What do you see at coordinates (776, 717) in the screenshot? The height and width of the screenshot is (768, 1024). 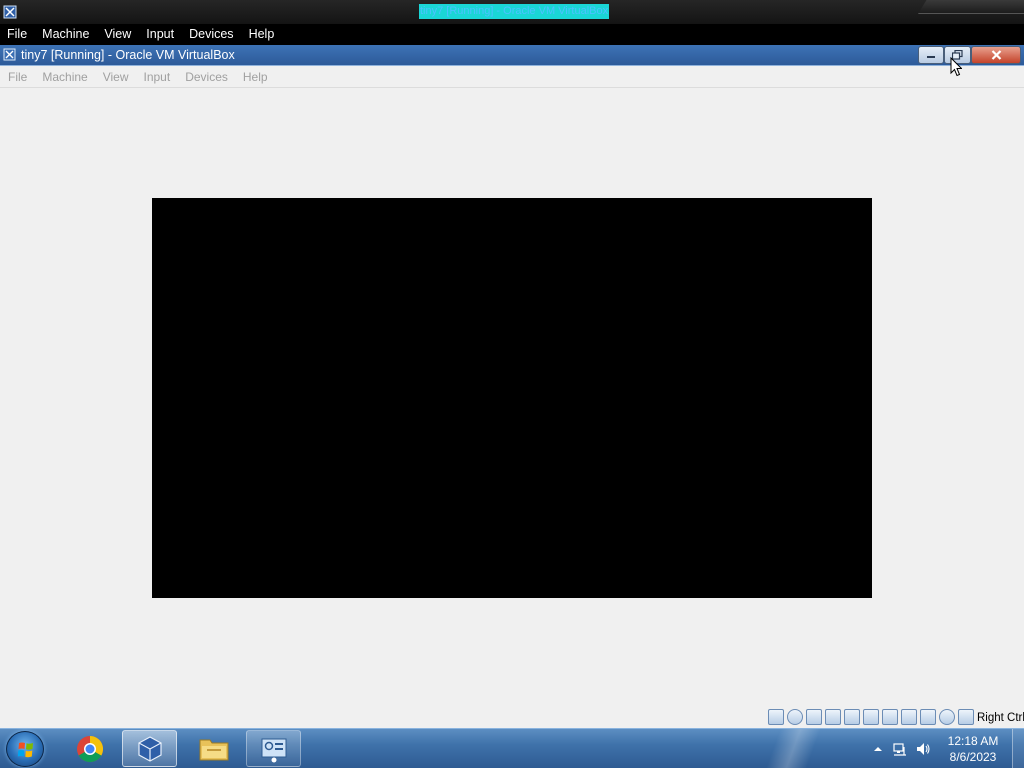 I see `hard-disk-icon` at bounding box center [776, 717].